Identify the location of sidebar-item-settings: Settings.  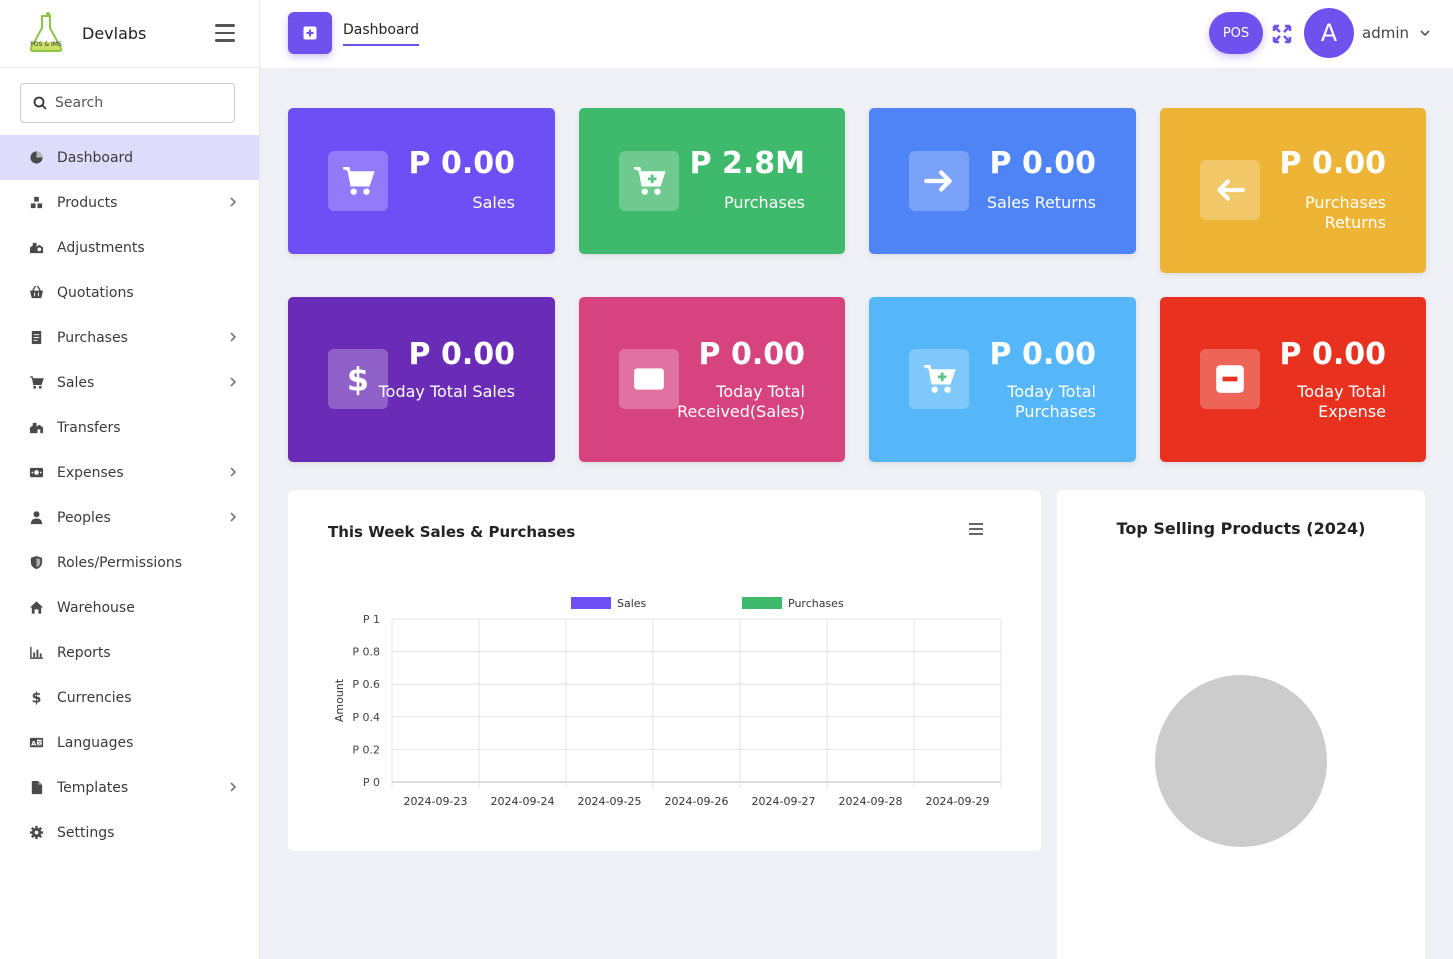
(129, 832).